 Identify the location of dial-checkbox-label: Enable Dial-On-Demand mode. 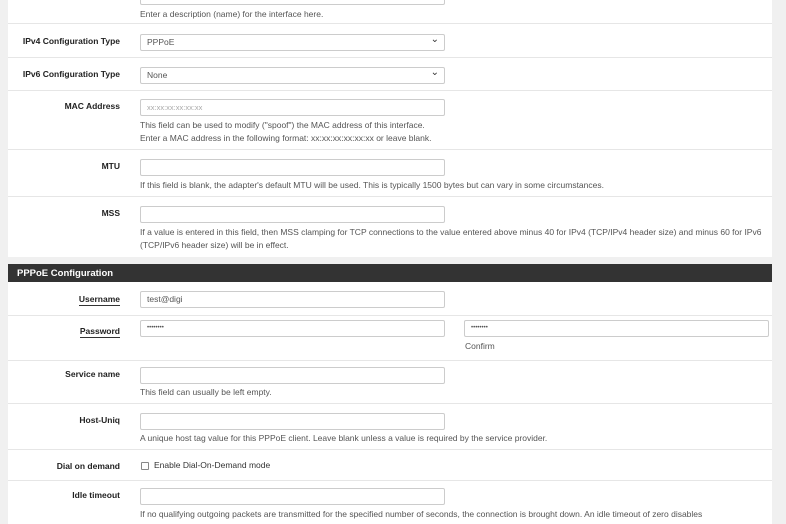
(254, 465).